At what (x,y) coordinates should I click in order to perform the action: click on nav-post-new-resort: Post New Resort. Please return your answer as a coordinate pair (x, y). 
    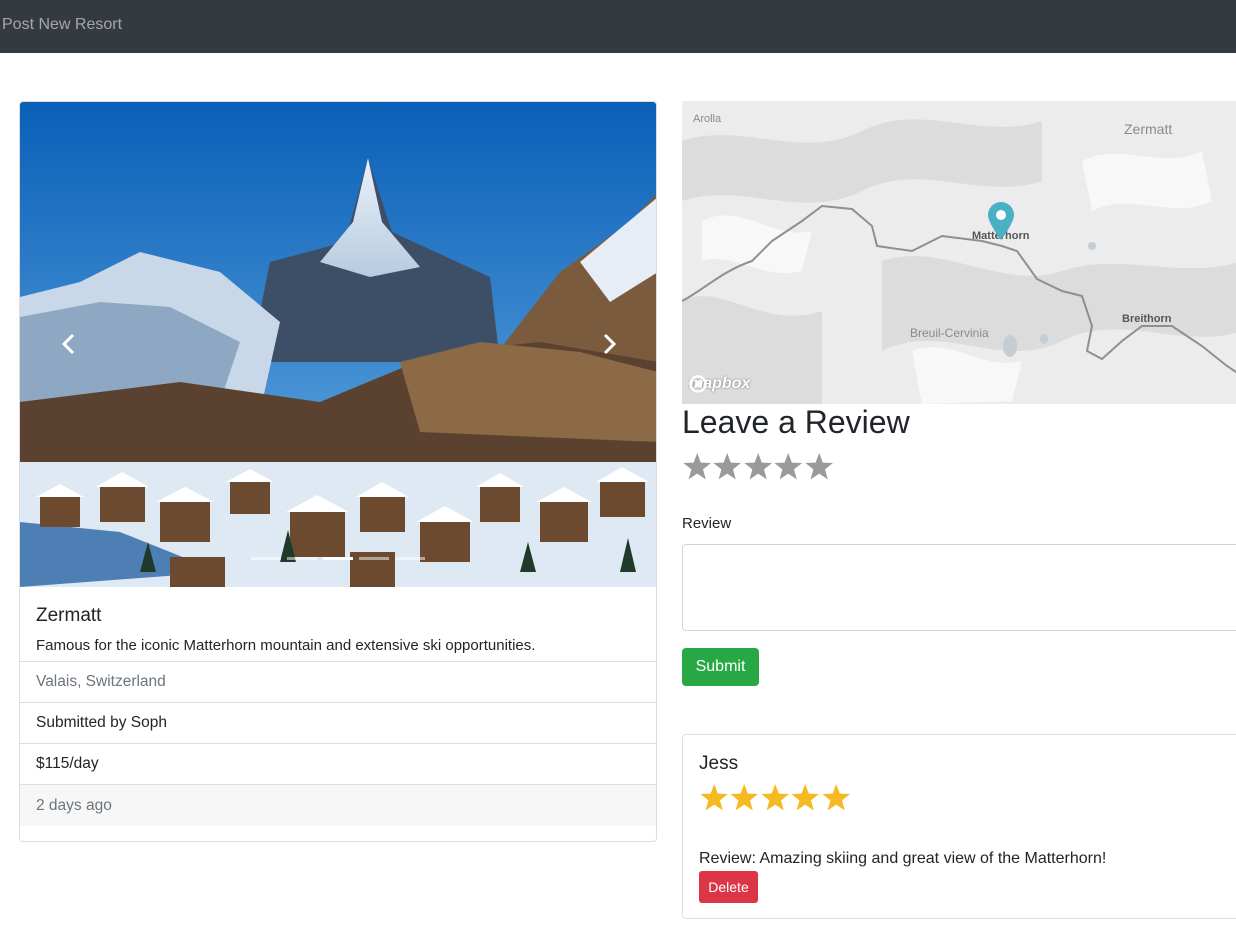
    Looking at the image, I should click on (62, 25).